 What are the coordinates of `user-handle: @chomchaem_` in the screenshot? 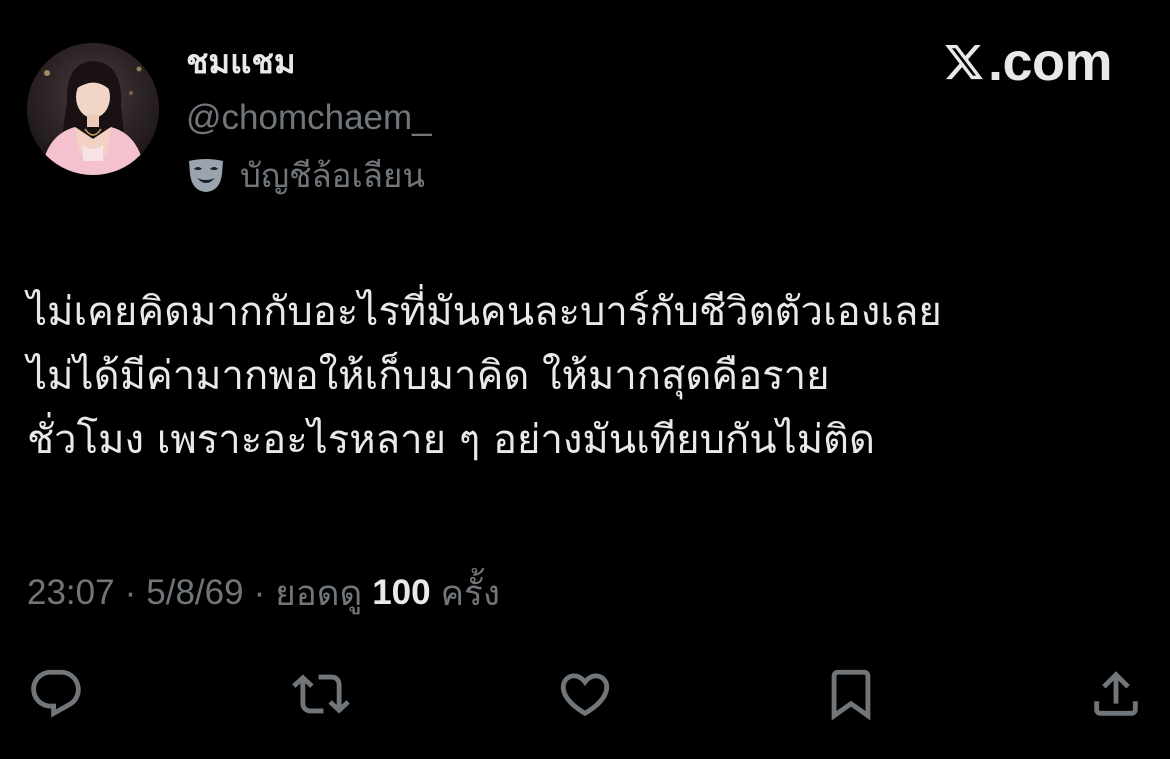 It's located at (309, 118).